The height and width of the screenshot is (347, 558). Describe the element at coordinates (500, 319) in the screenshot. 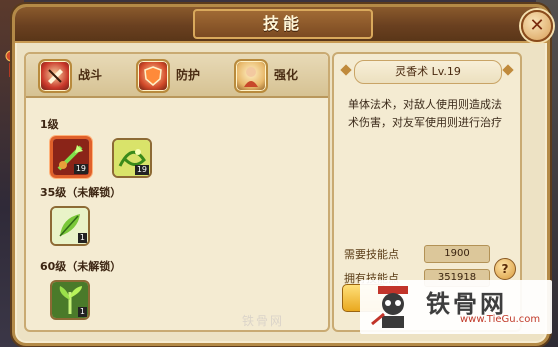

I see `watermark-url: www.TieGu.com` at that location.